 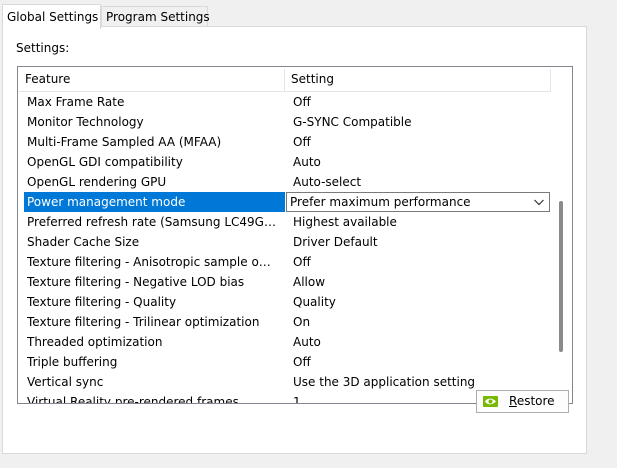 What do you see at coordinates (76, 102) in the screenshot?
I see `feature-name: Max Frame Rate` at bounding box center [76, 102].